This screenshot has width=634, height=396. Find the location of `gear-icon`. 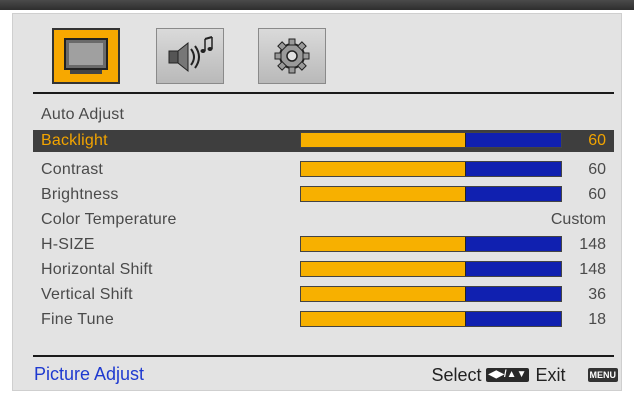

gear-icon is located at coordinates (292, 56).